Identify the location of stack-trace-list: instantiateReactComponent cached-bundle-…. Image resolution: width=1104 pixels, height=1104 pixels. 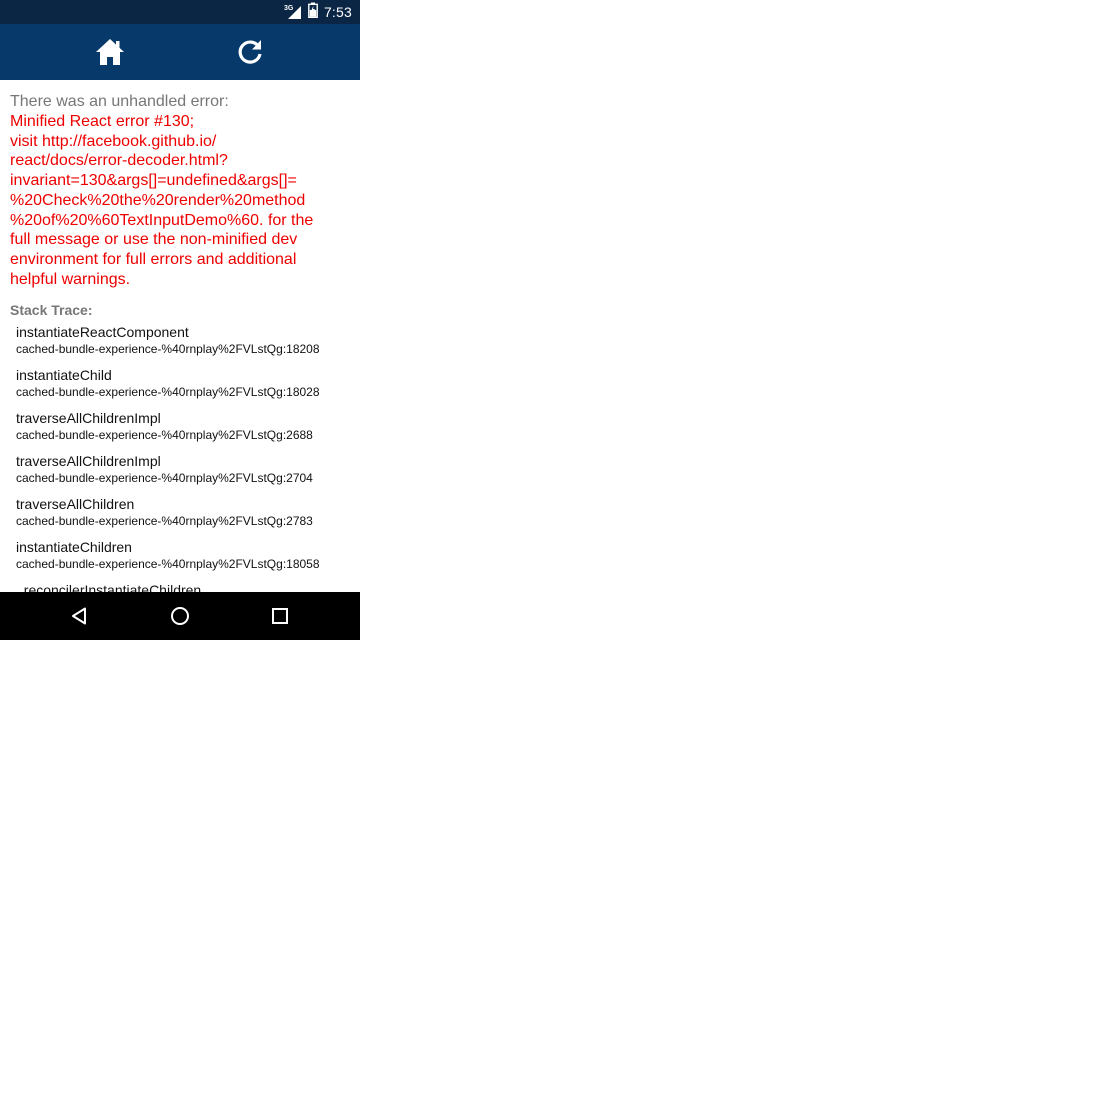
(180, 461).